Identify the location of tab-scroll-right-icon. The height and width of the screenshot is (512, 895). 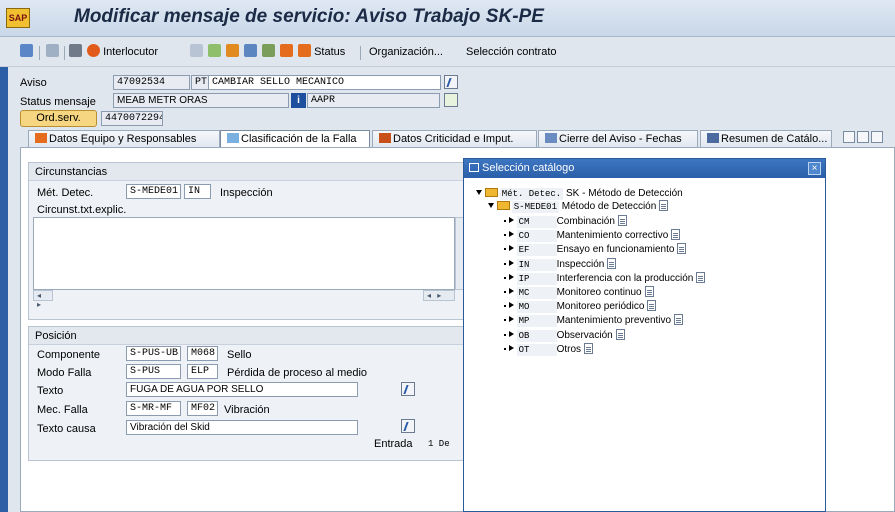
(863, 137).